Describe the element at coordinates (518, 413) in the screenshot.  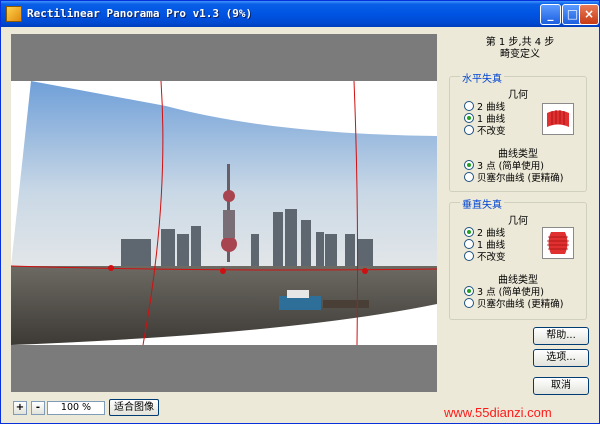
I see `watermark-text: www.55dianzi.com` at that location.